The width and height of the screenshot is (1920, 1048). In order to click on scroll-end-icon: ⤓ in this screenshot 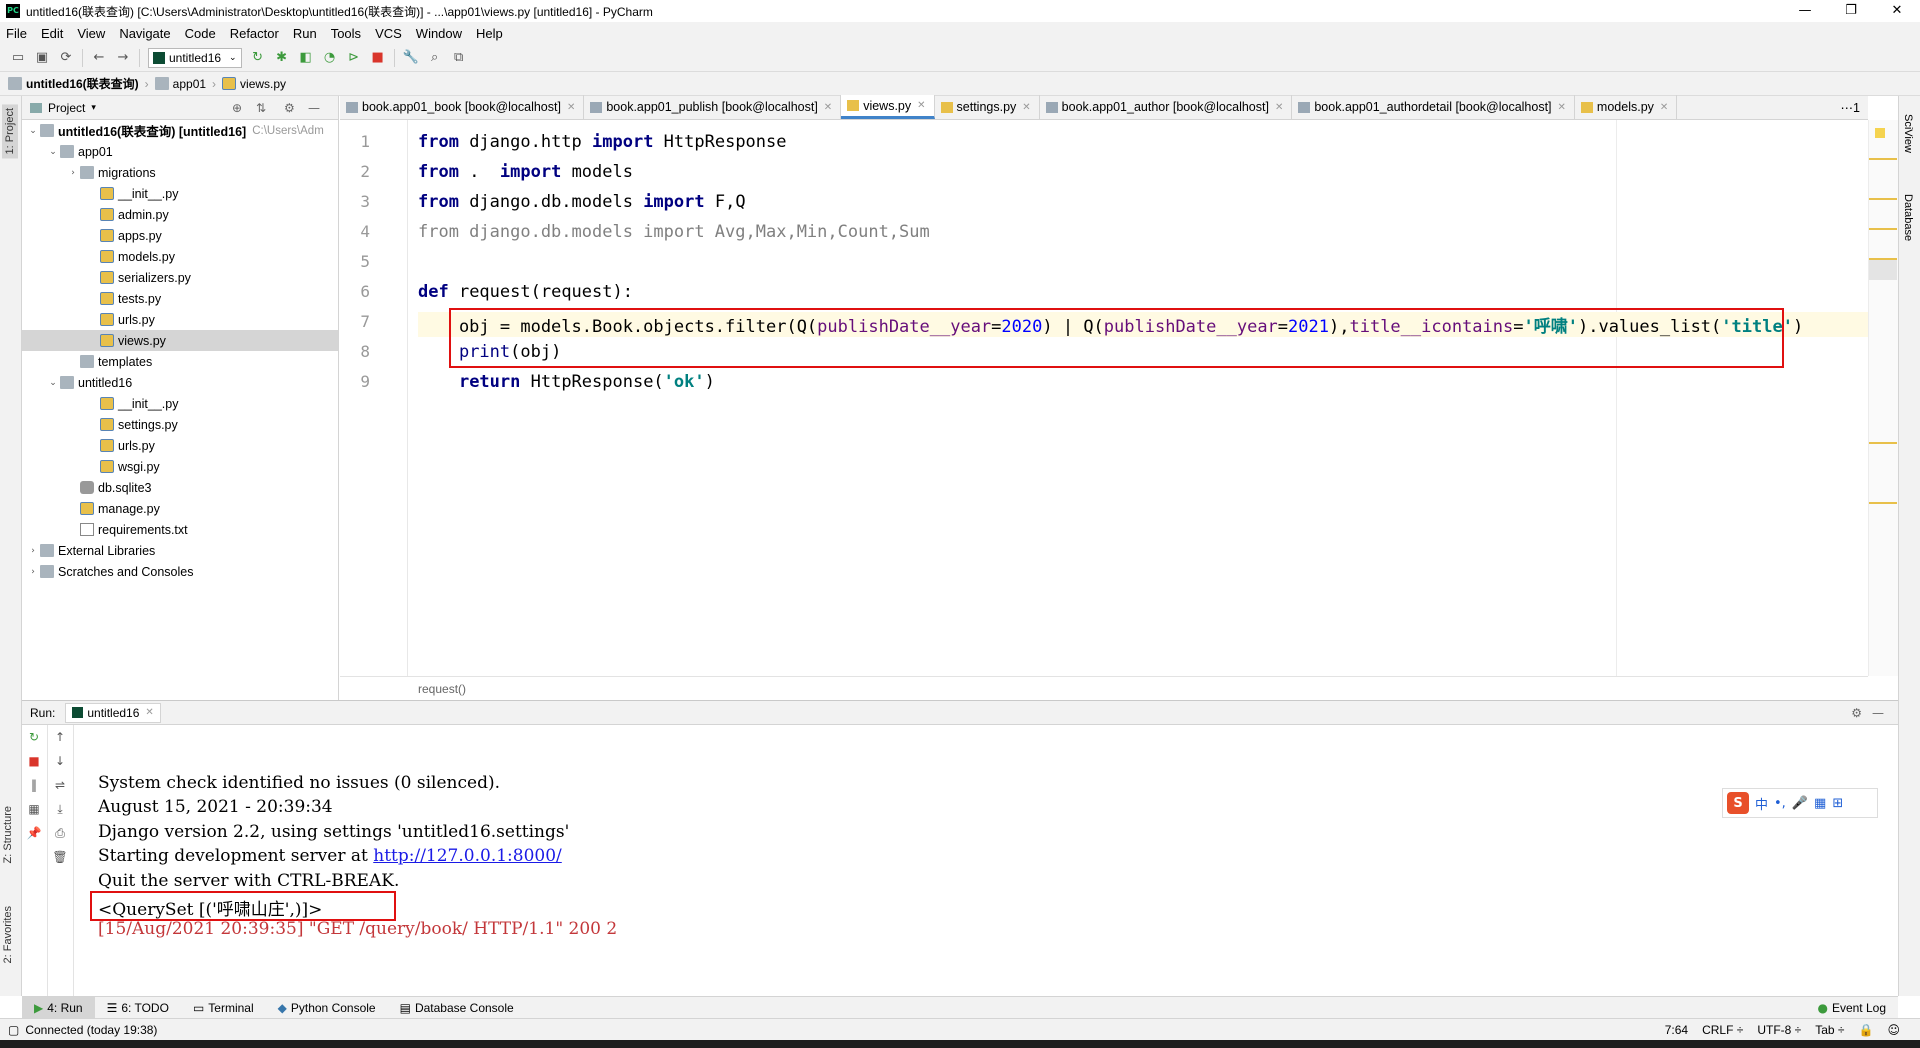, I will do `click(60, 809)`.